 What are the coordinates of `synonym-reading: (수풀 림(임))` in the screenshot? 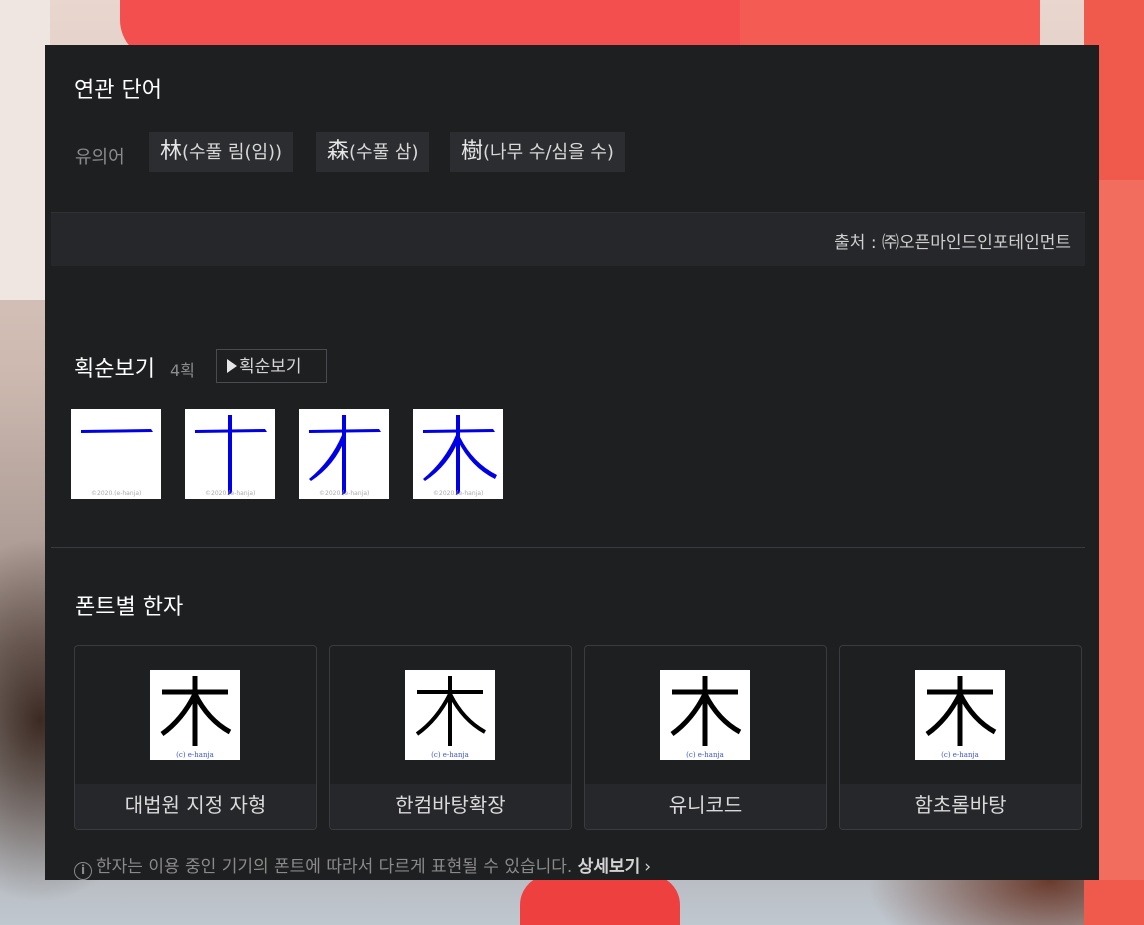 It's located at (232, 152).